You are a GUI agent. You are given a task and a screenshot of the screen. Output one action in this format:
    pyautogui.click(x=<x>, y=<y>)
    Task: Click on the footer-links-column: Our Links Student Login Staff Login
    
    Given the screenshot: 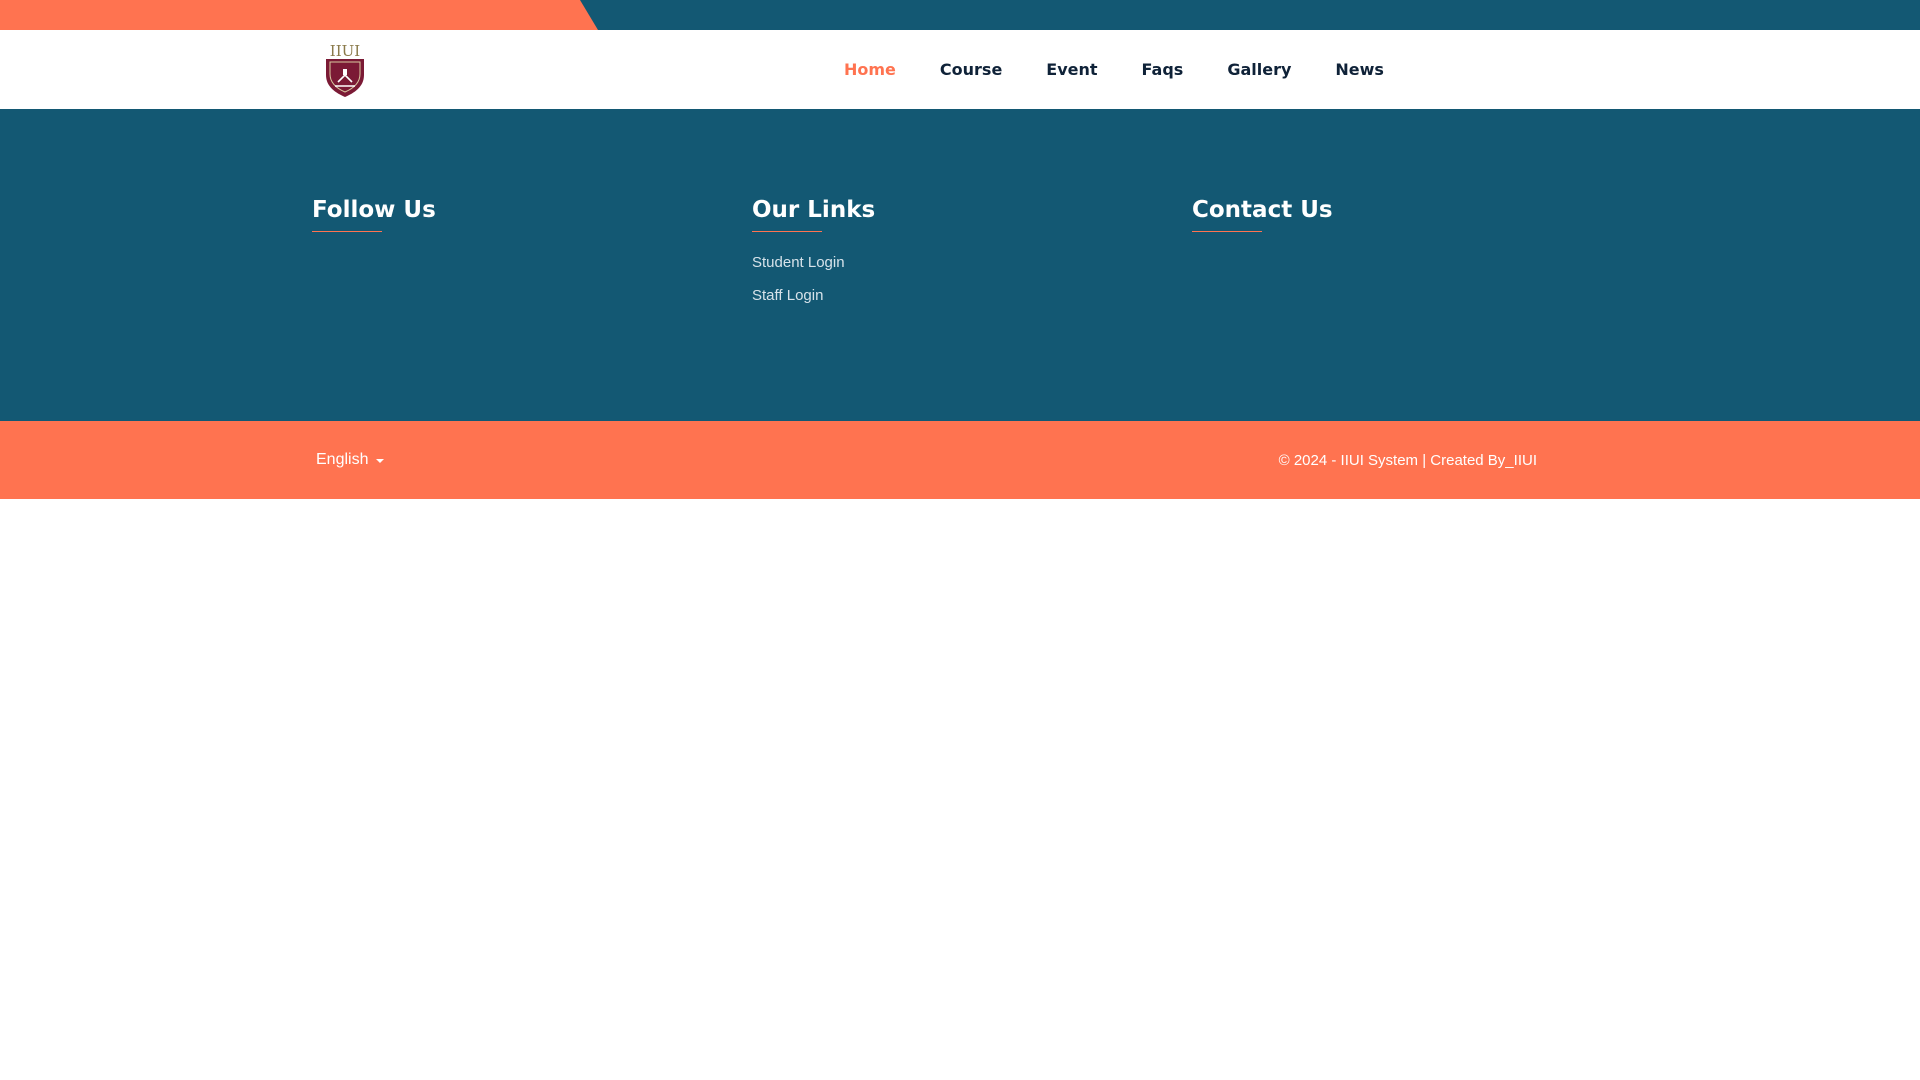 What is the action you would take?
    pyautogui.click(x=962, y=258)
    